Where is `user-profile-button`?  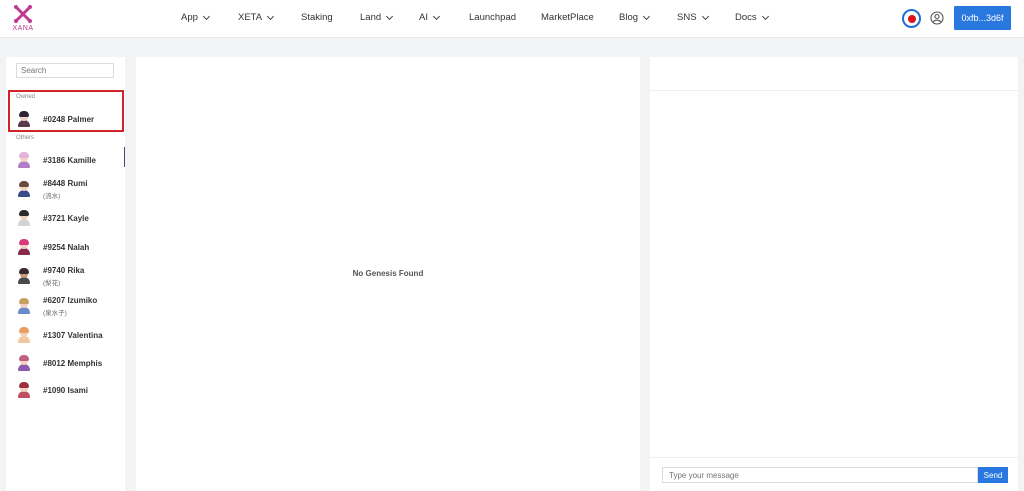 user-profile-button is located at coordinates (937, 18).